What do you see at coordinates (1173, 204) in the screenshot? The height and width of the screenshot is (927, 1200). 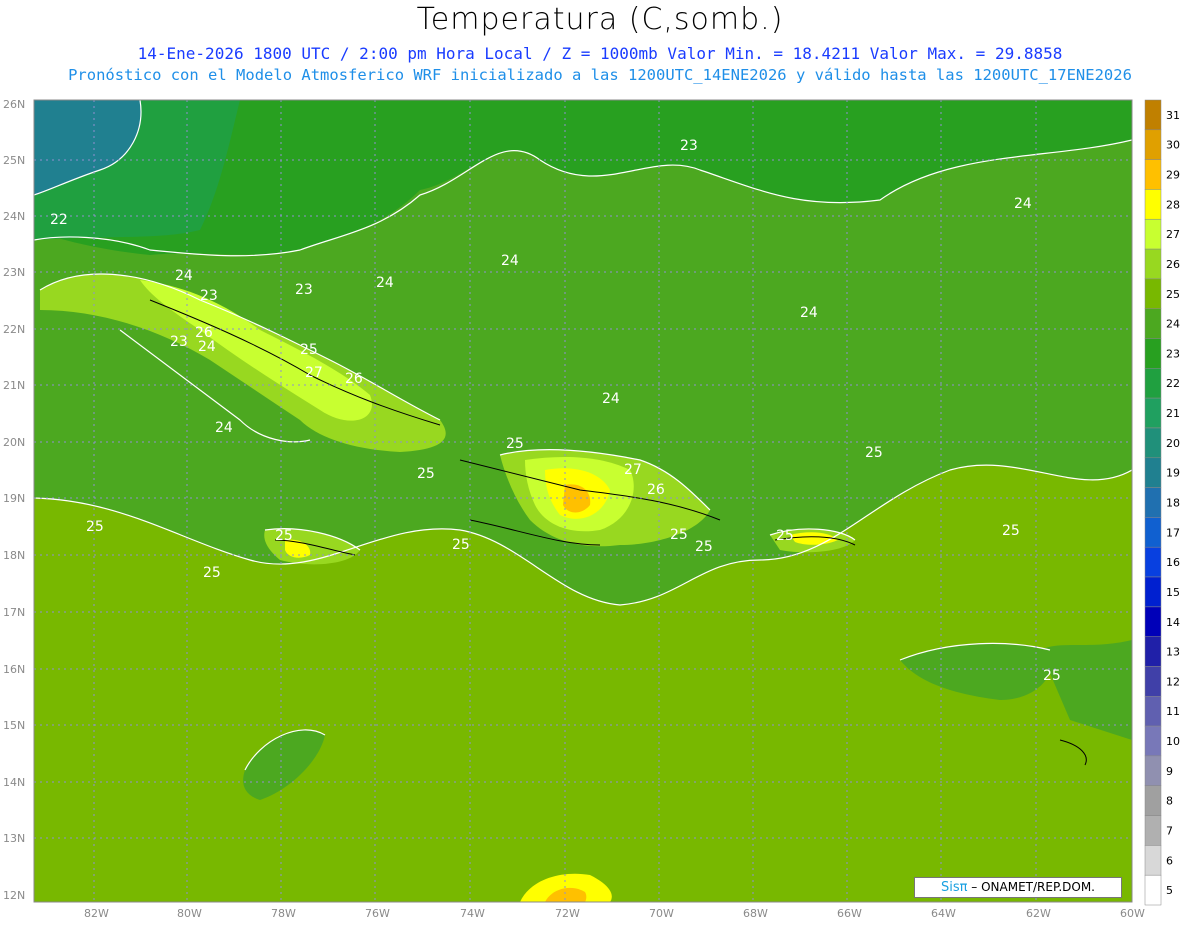 I see `colorbar-label: 28` at bounding box center [1173, 204].